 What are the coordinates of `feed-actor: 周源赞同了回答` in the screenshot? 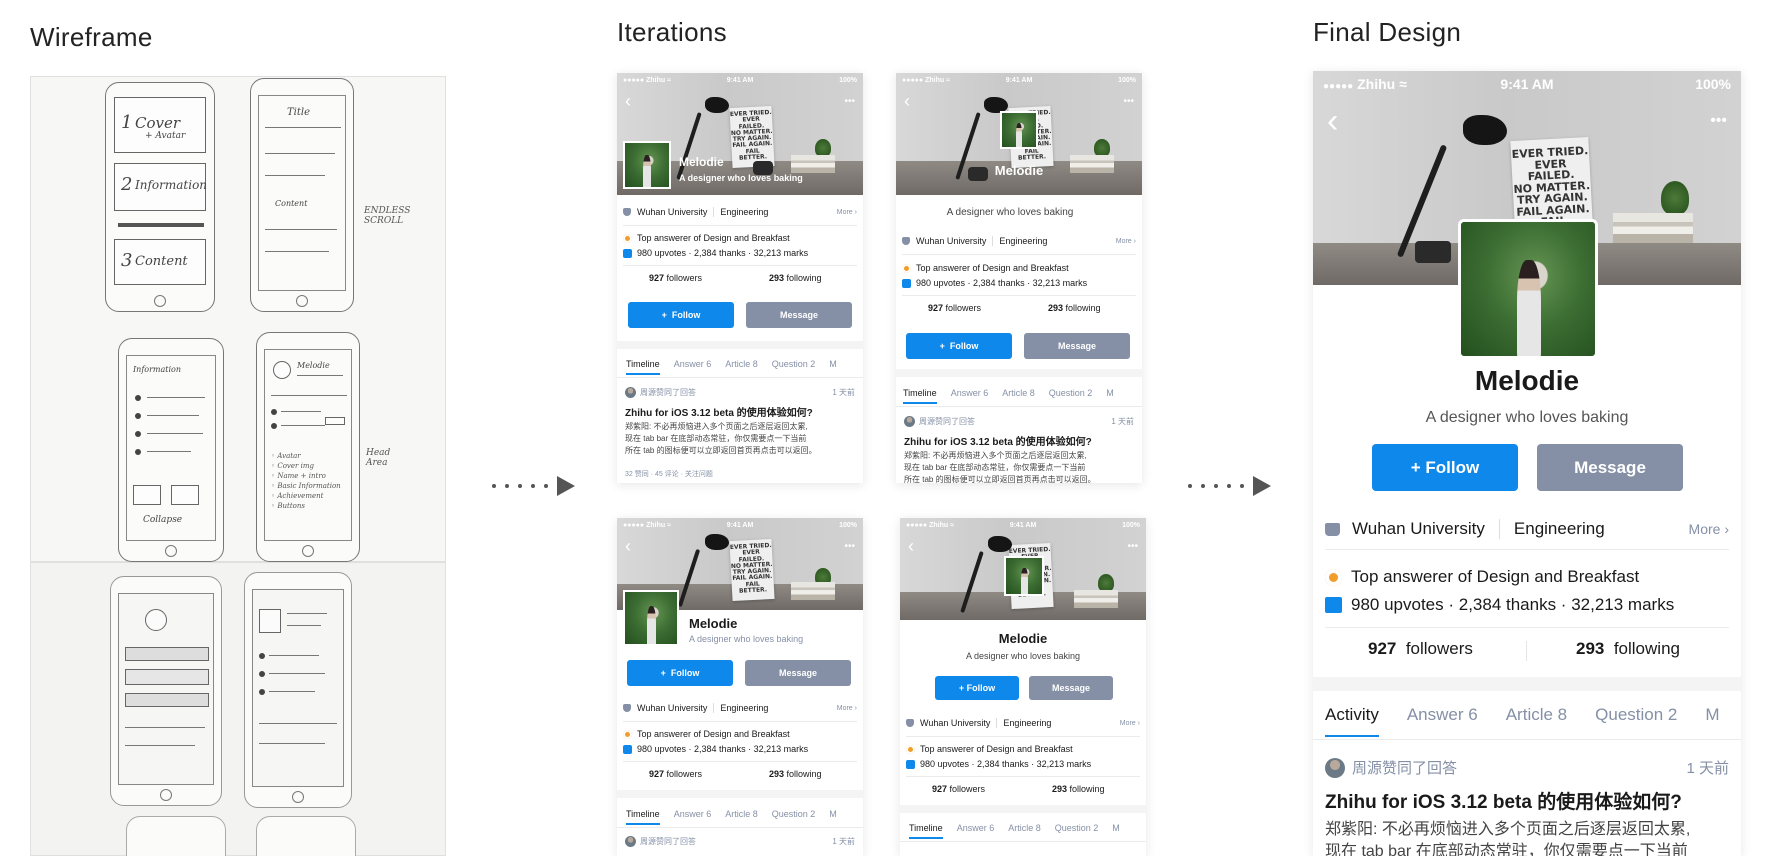 It's located at (1404, 767).